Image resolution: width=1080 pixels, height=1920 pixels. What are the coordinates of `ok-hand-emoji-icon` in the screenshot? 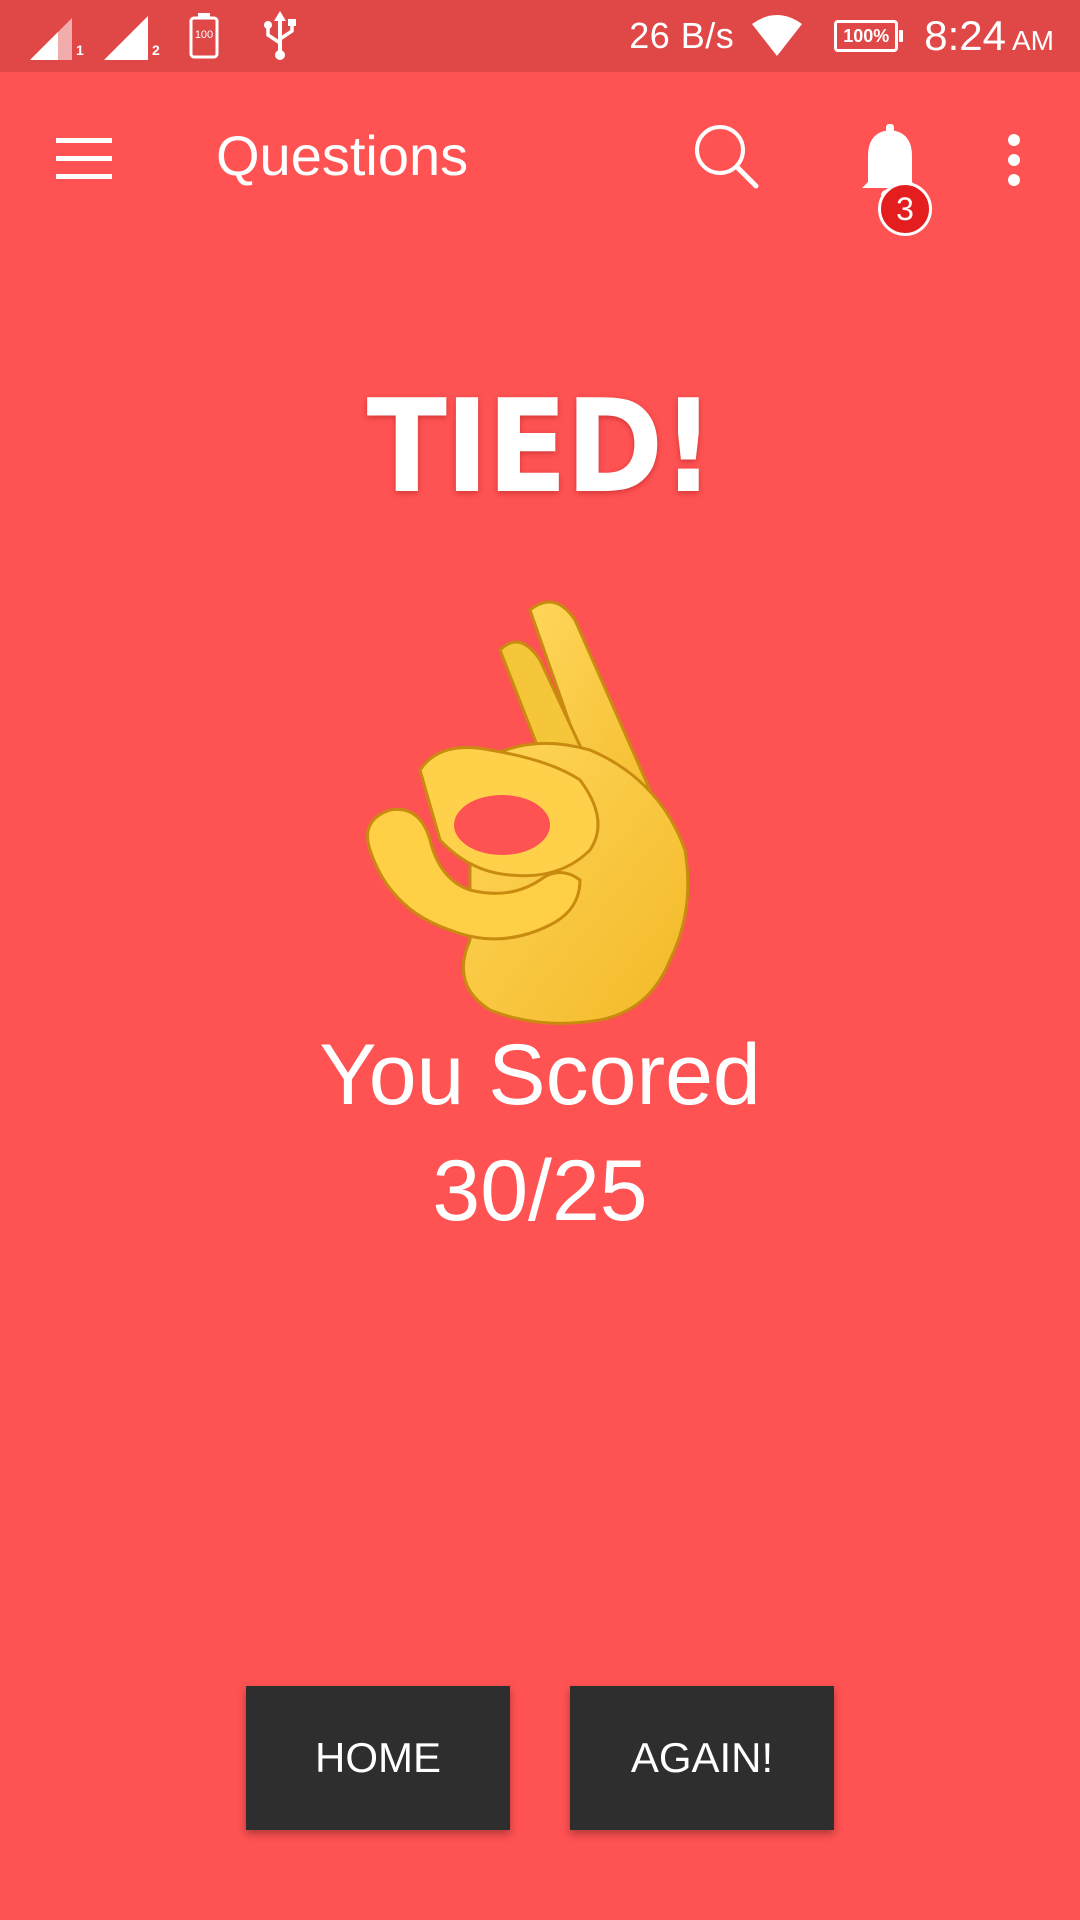 It's located at (540, 815).